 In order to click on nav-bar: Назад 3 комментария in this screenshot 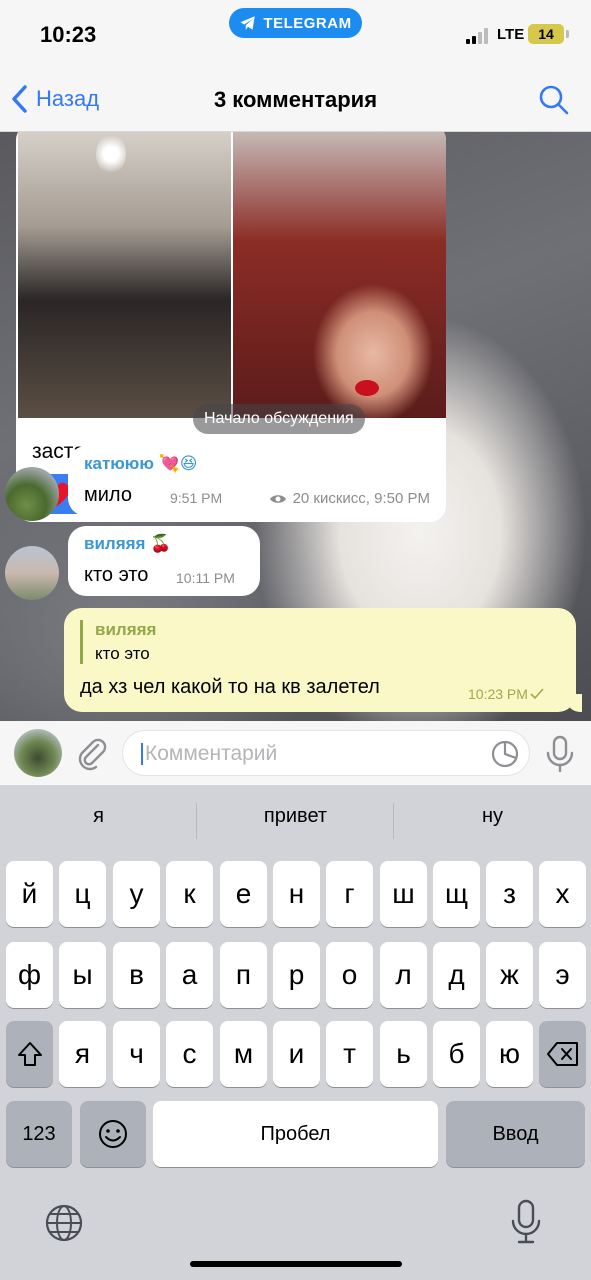, I will do `click(295, 101)`.